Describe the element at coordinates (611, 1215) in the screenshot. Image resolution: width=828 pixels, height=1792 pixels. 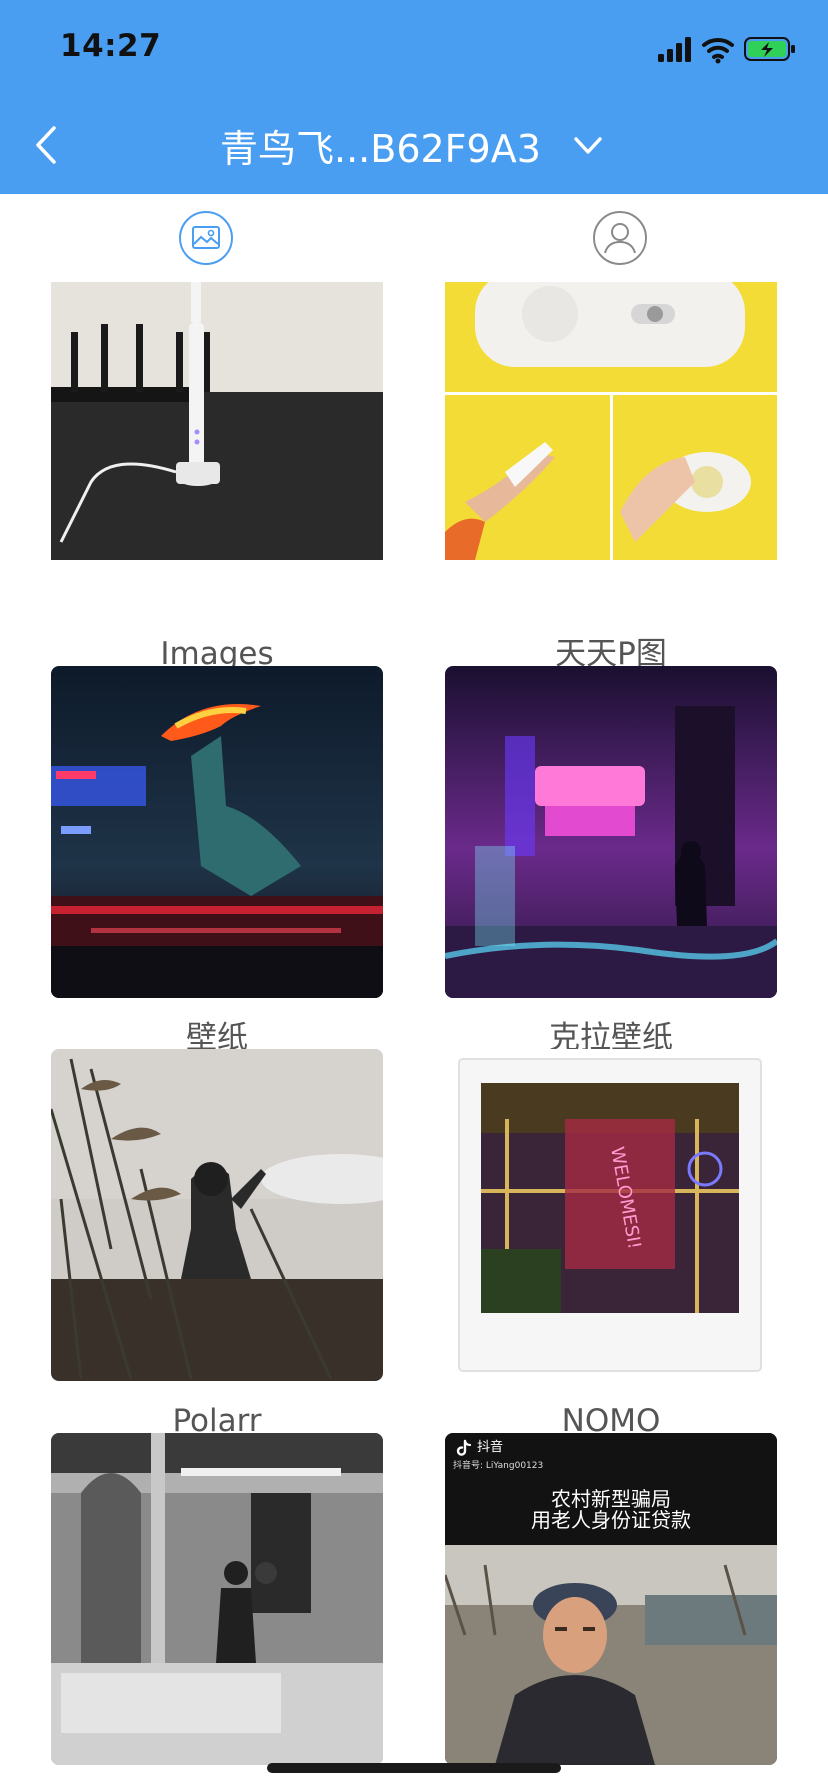
I see `album-thumbnail: WELOMESI!` at that location.